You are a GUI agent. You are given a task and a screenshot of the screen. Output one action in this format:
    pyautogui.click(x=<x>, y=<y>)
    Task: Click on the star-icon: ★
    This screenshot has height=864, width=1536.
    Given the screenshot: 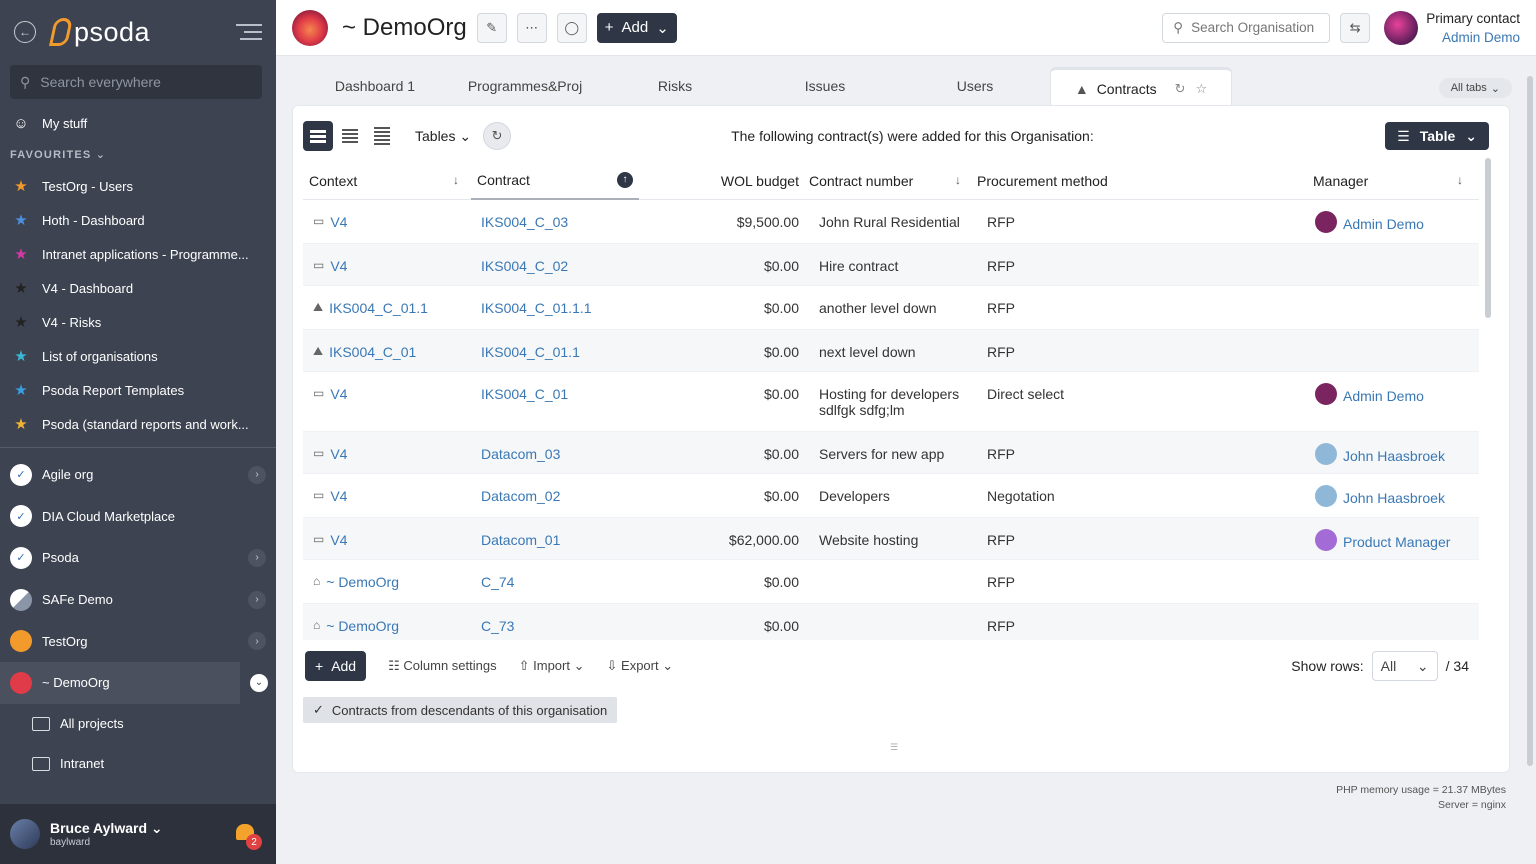 What is the action you would take?
    pyautogui.click(x=21, y=288)
    